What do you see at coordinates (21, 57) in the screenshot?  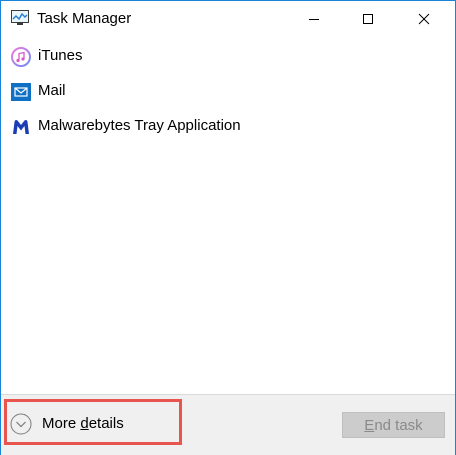 I see `itunes-icon` at bounding box center [21, 57].